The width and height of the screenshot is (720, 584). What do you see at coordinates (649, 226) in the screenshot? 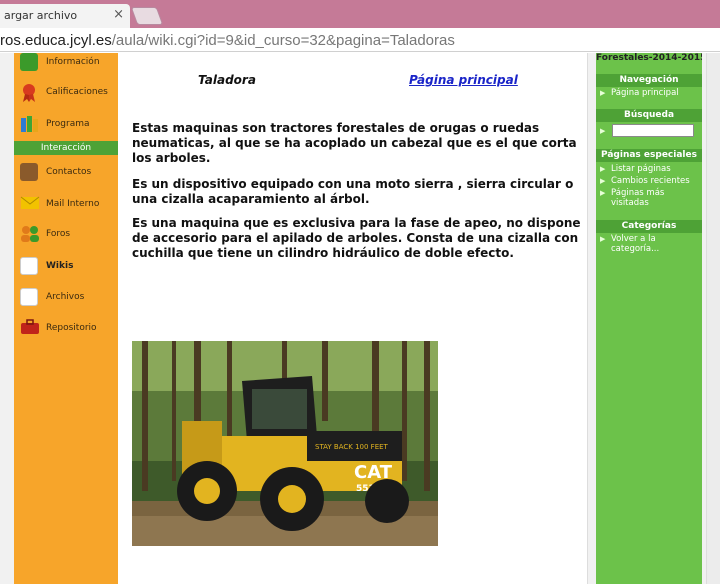
I see `categories-heading: Categorías` at bounding box center [649, 226].